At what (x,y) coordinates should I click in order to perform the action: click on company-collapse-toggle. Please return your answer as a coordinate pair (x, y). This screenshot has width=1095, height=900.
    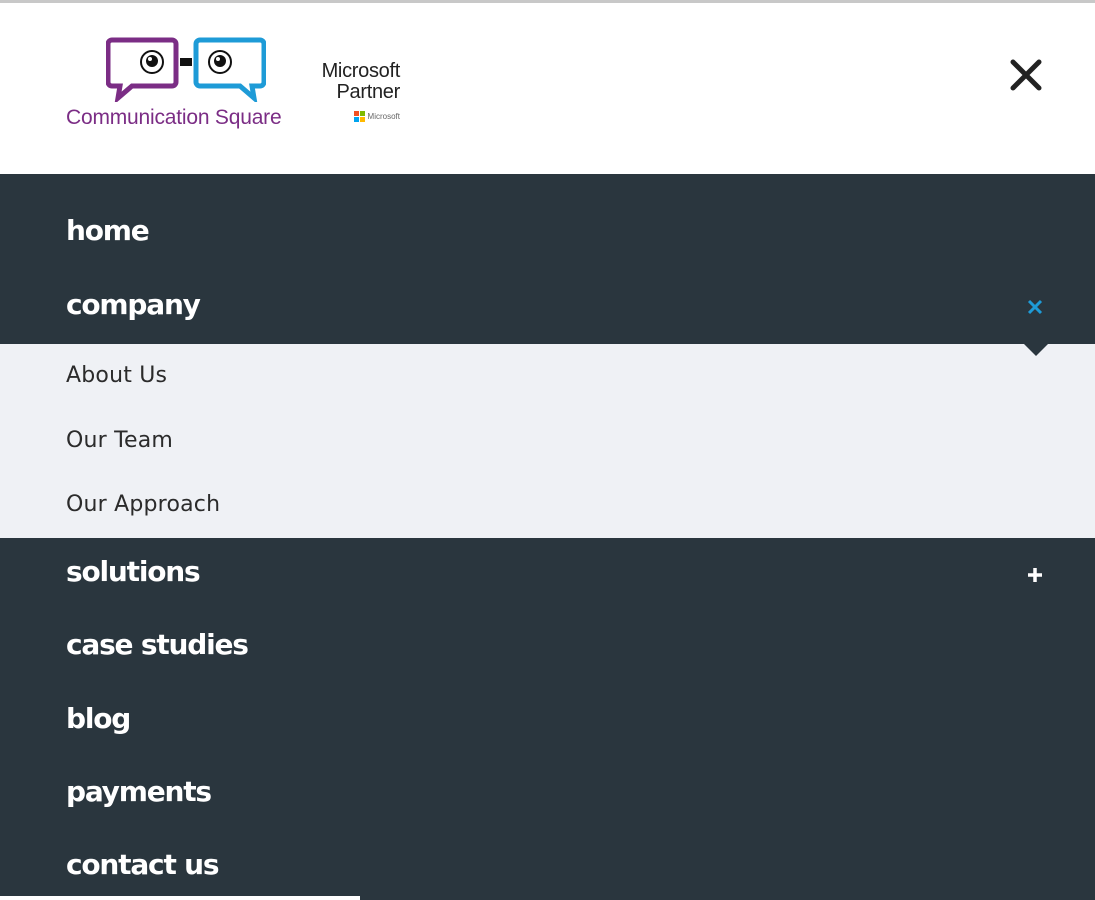
    Looking at the image, I should click on (1035, 307).